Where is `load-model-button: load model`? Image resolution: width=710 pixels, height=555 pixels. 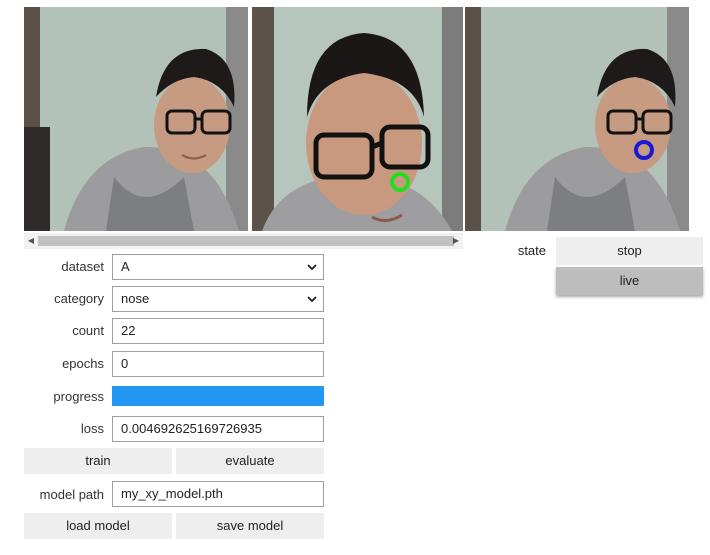 load-model-button: load model is located at coordinates (98, 526).